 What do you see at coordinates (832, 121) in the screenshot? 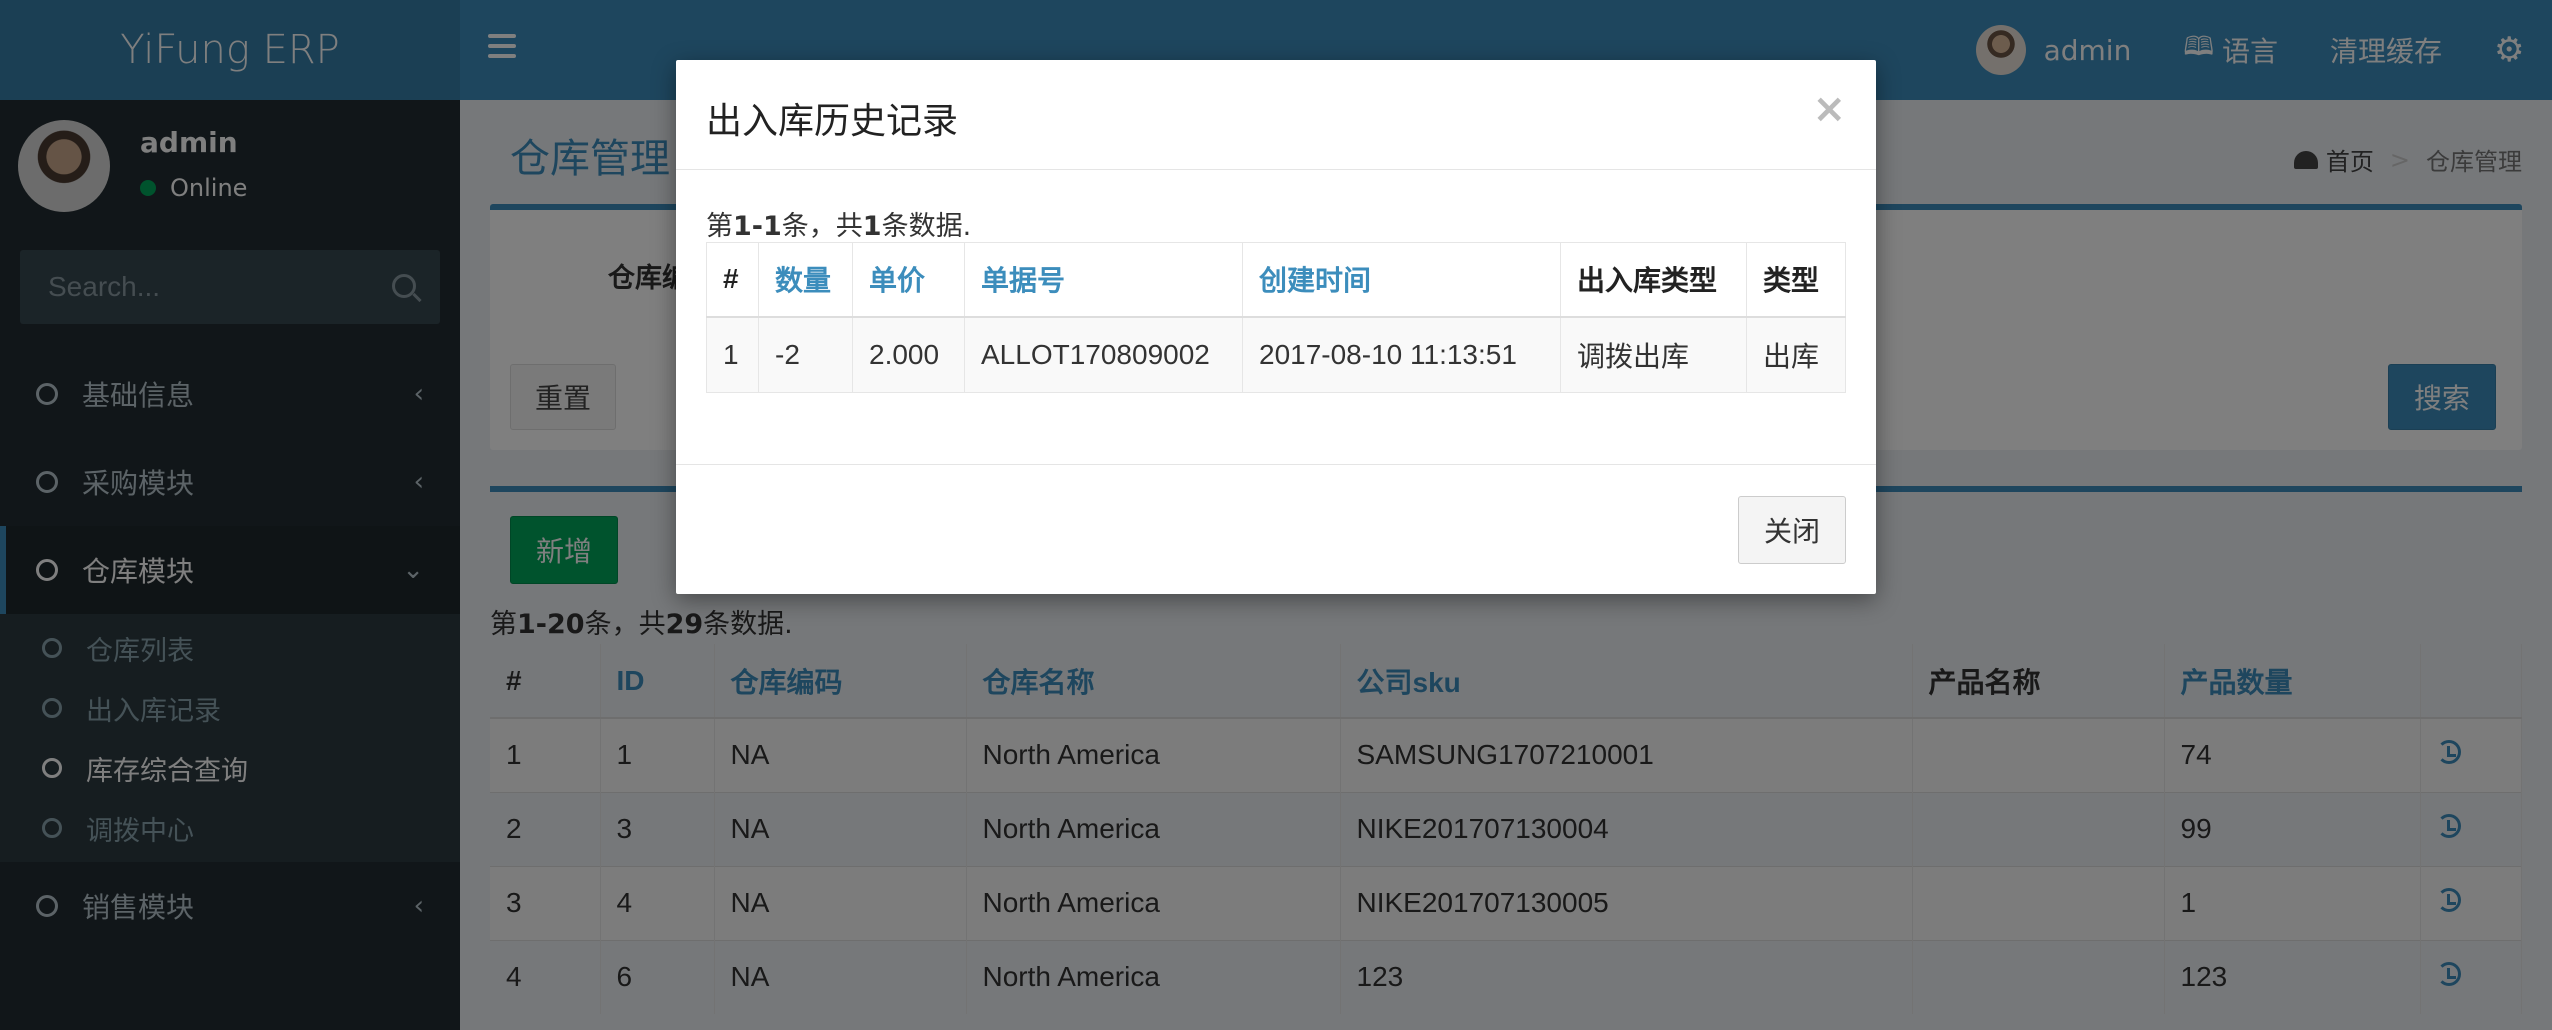
I see `modal-title: 出入库历史记录` at bounding box center [832, 121].